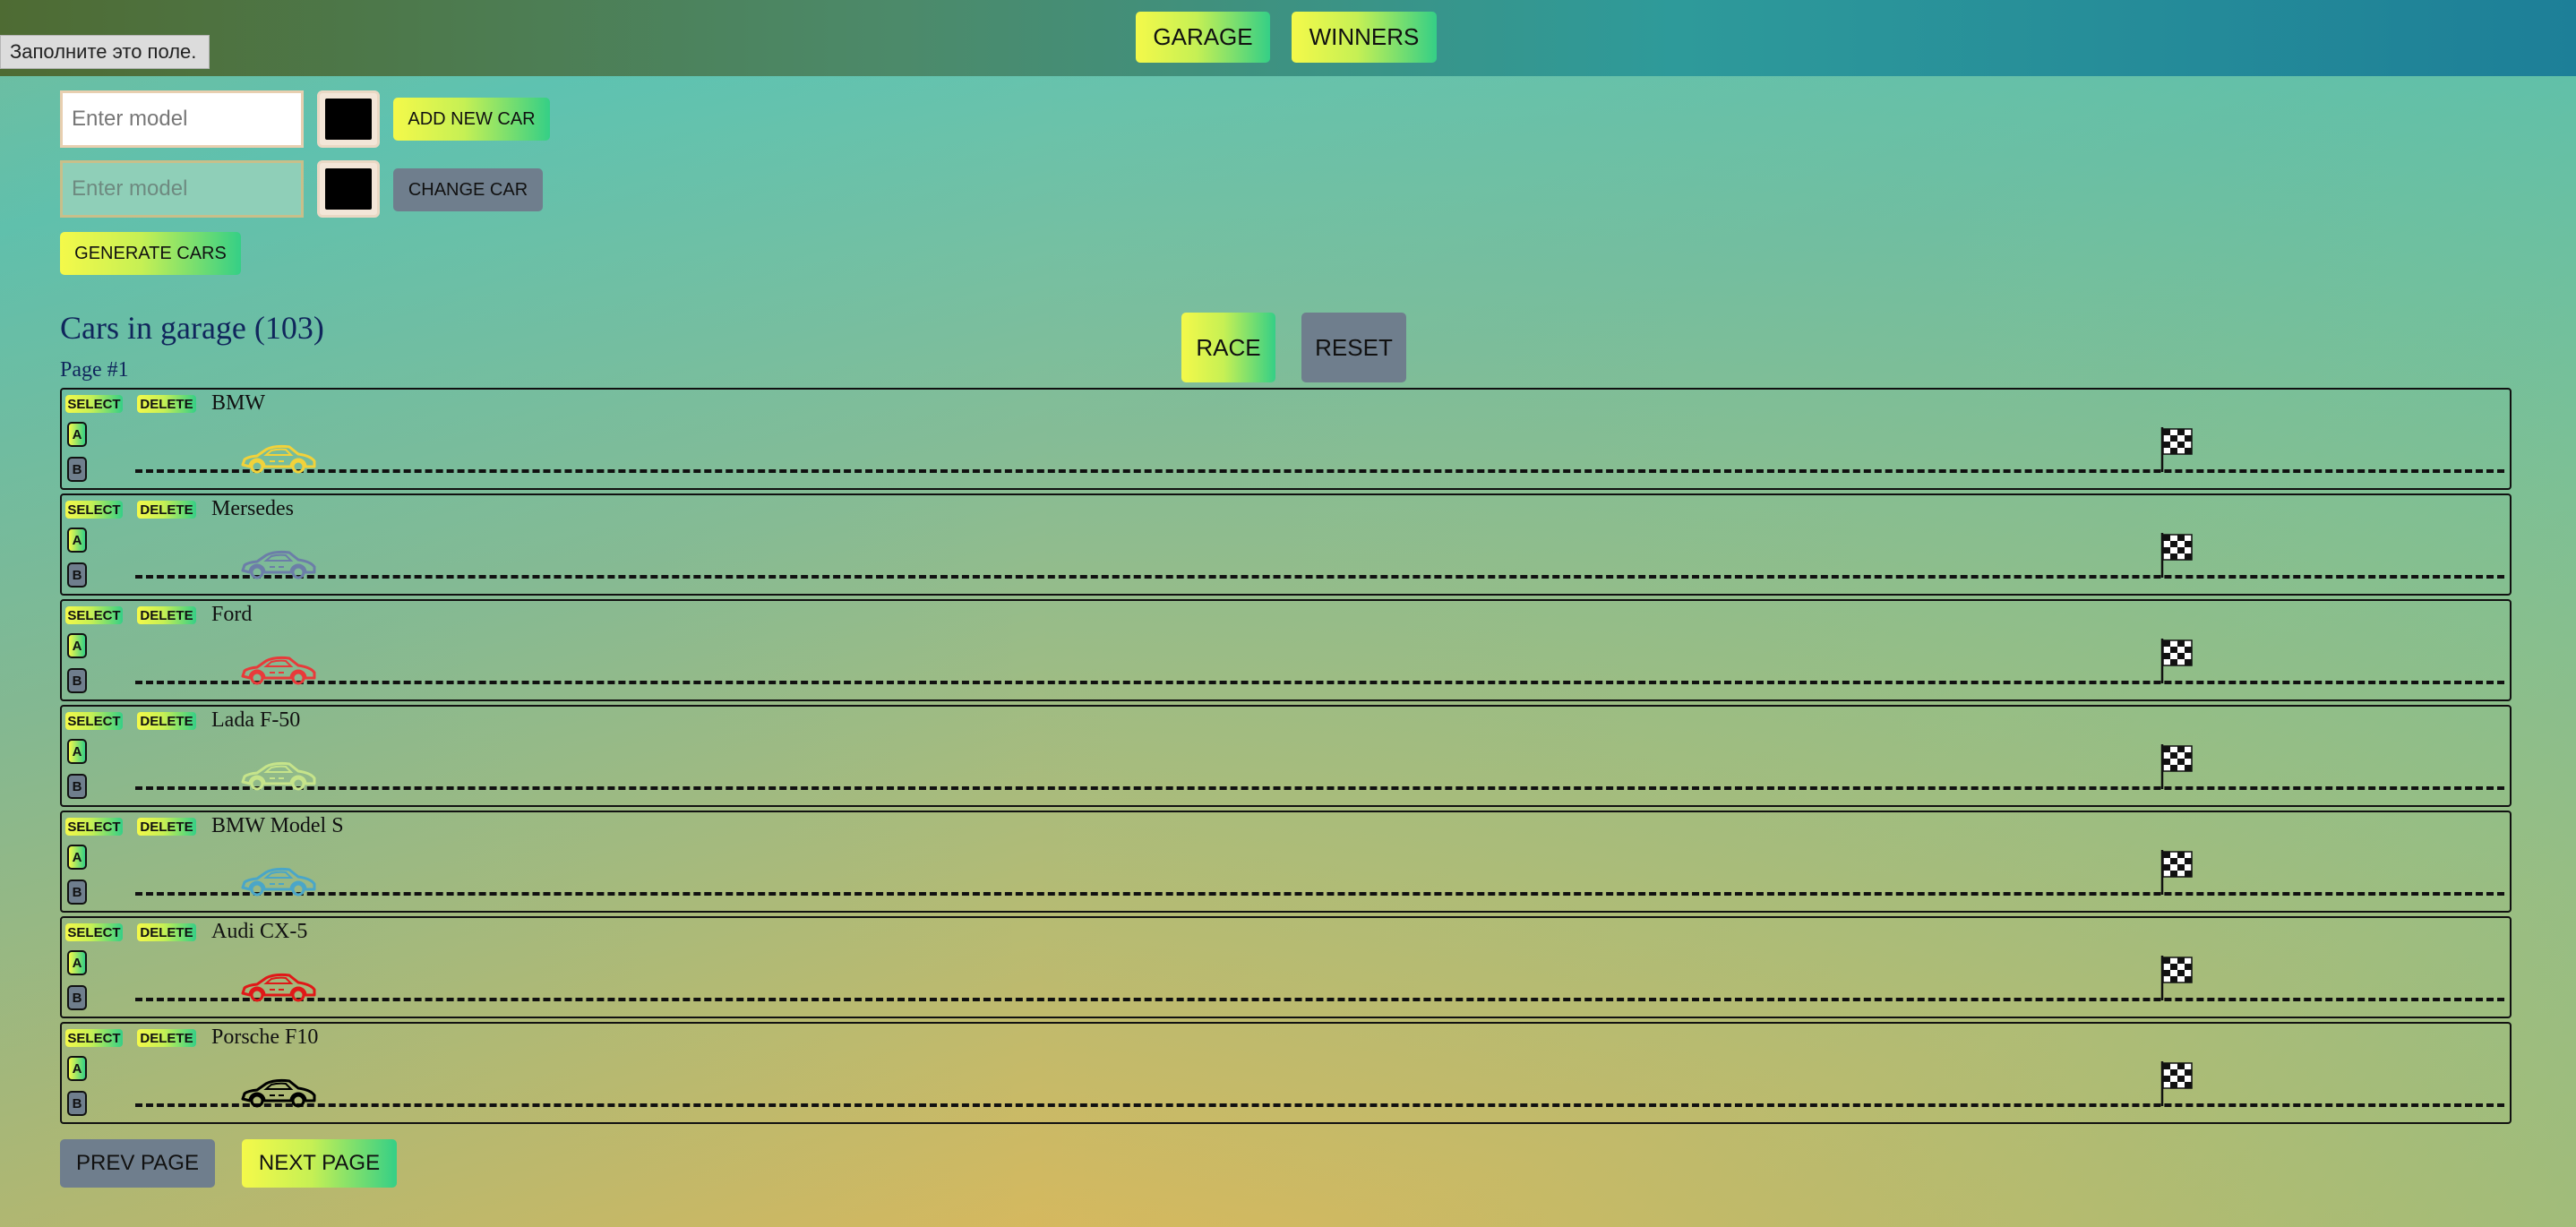 The height and width of the screenshot is (1227, 2576). I want to click on car-name: Porsche F10, so click(265, 1037).